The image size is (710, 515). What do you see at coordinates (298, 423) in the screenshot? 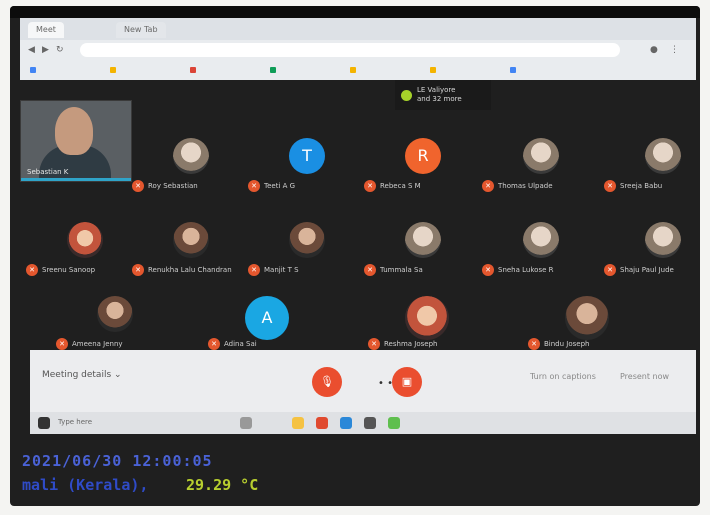
I see `file-explorer-icon` at bounding box center [298, 423].